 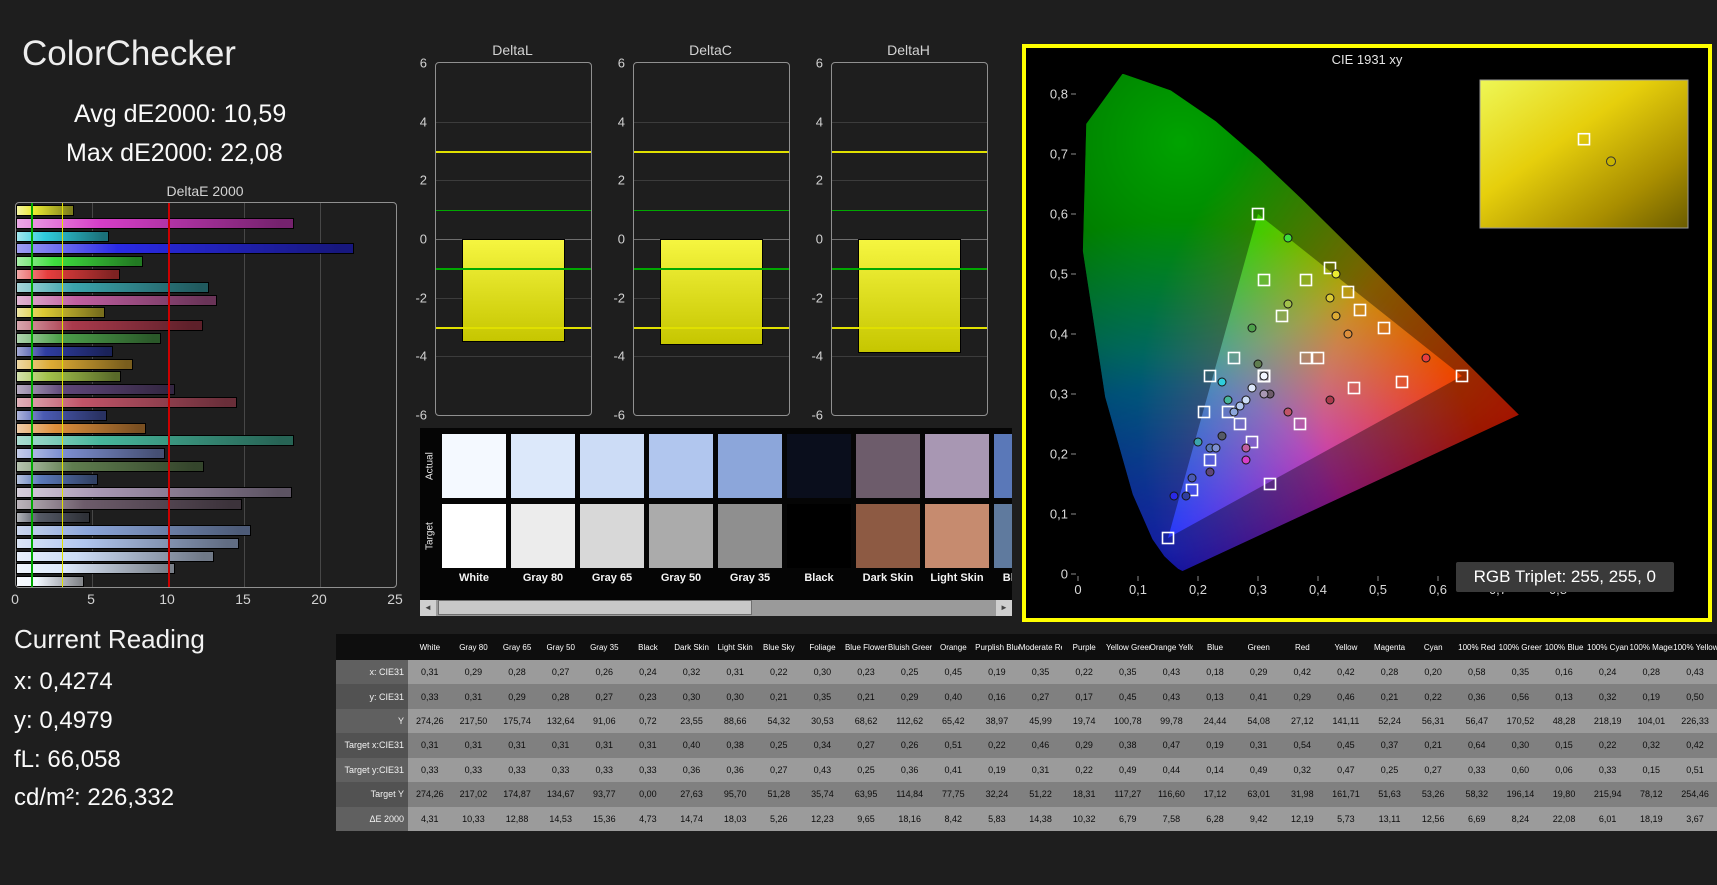 I want to click on swatch-actual-dark-skin, so click(x=888, y=466).